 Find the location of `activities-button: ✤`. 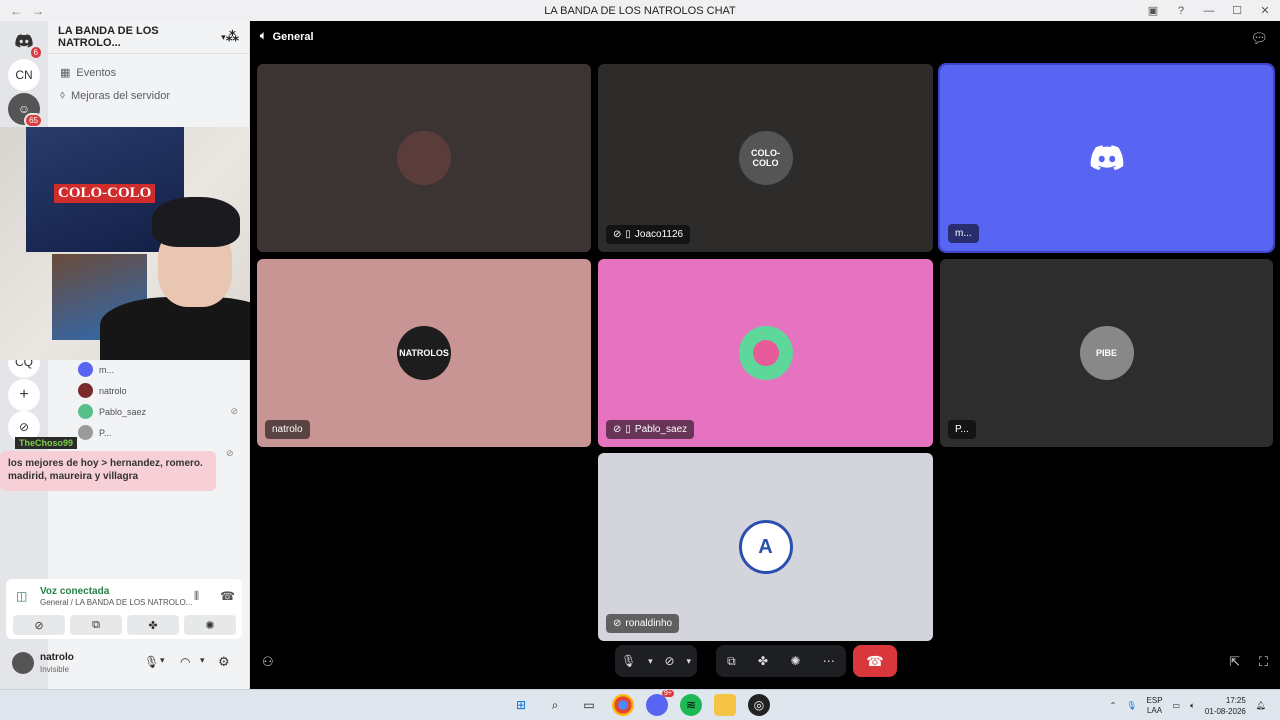

activities-button: ✤ is located at coordinates (153, 625).